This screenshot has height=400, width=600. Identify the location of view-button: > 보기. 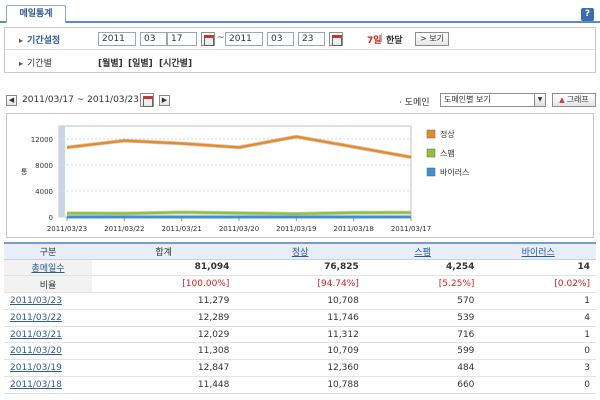
(432, 39).